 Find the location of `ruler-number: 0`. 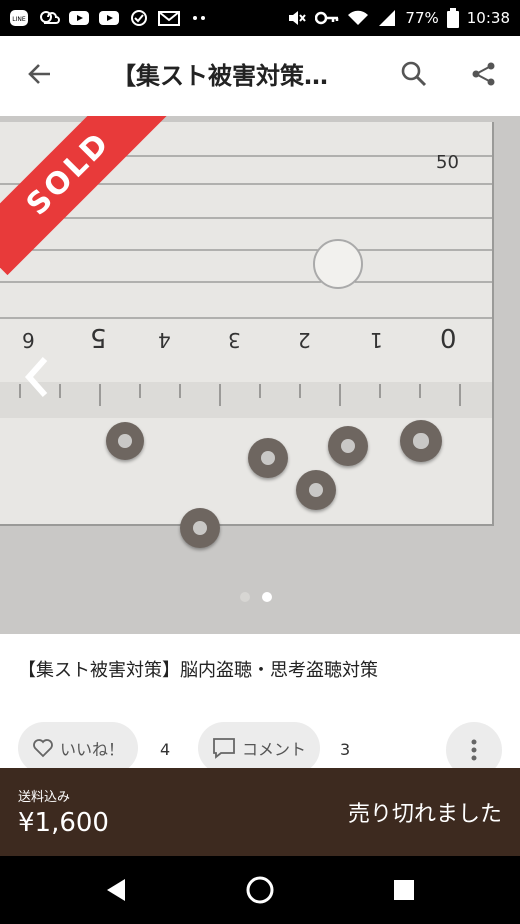

ruler-number: 0 is located at coordinates (448, 337).